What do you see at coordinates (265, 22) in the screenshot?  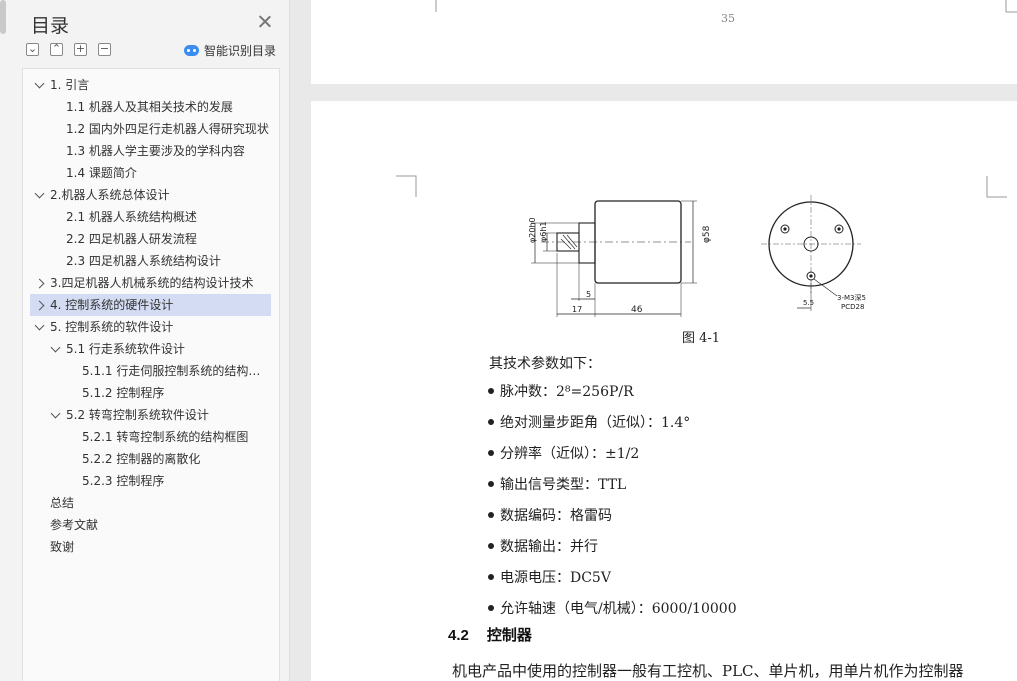 I see `close-icon` at bounding box center [265, 22].